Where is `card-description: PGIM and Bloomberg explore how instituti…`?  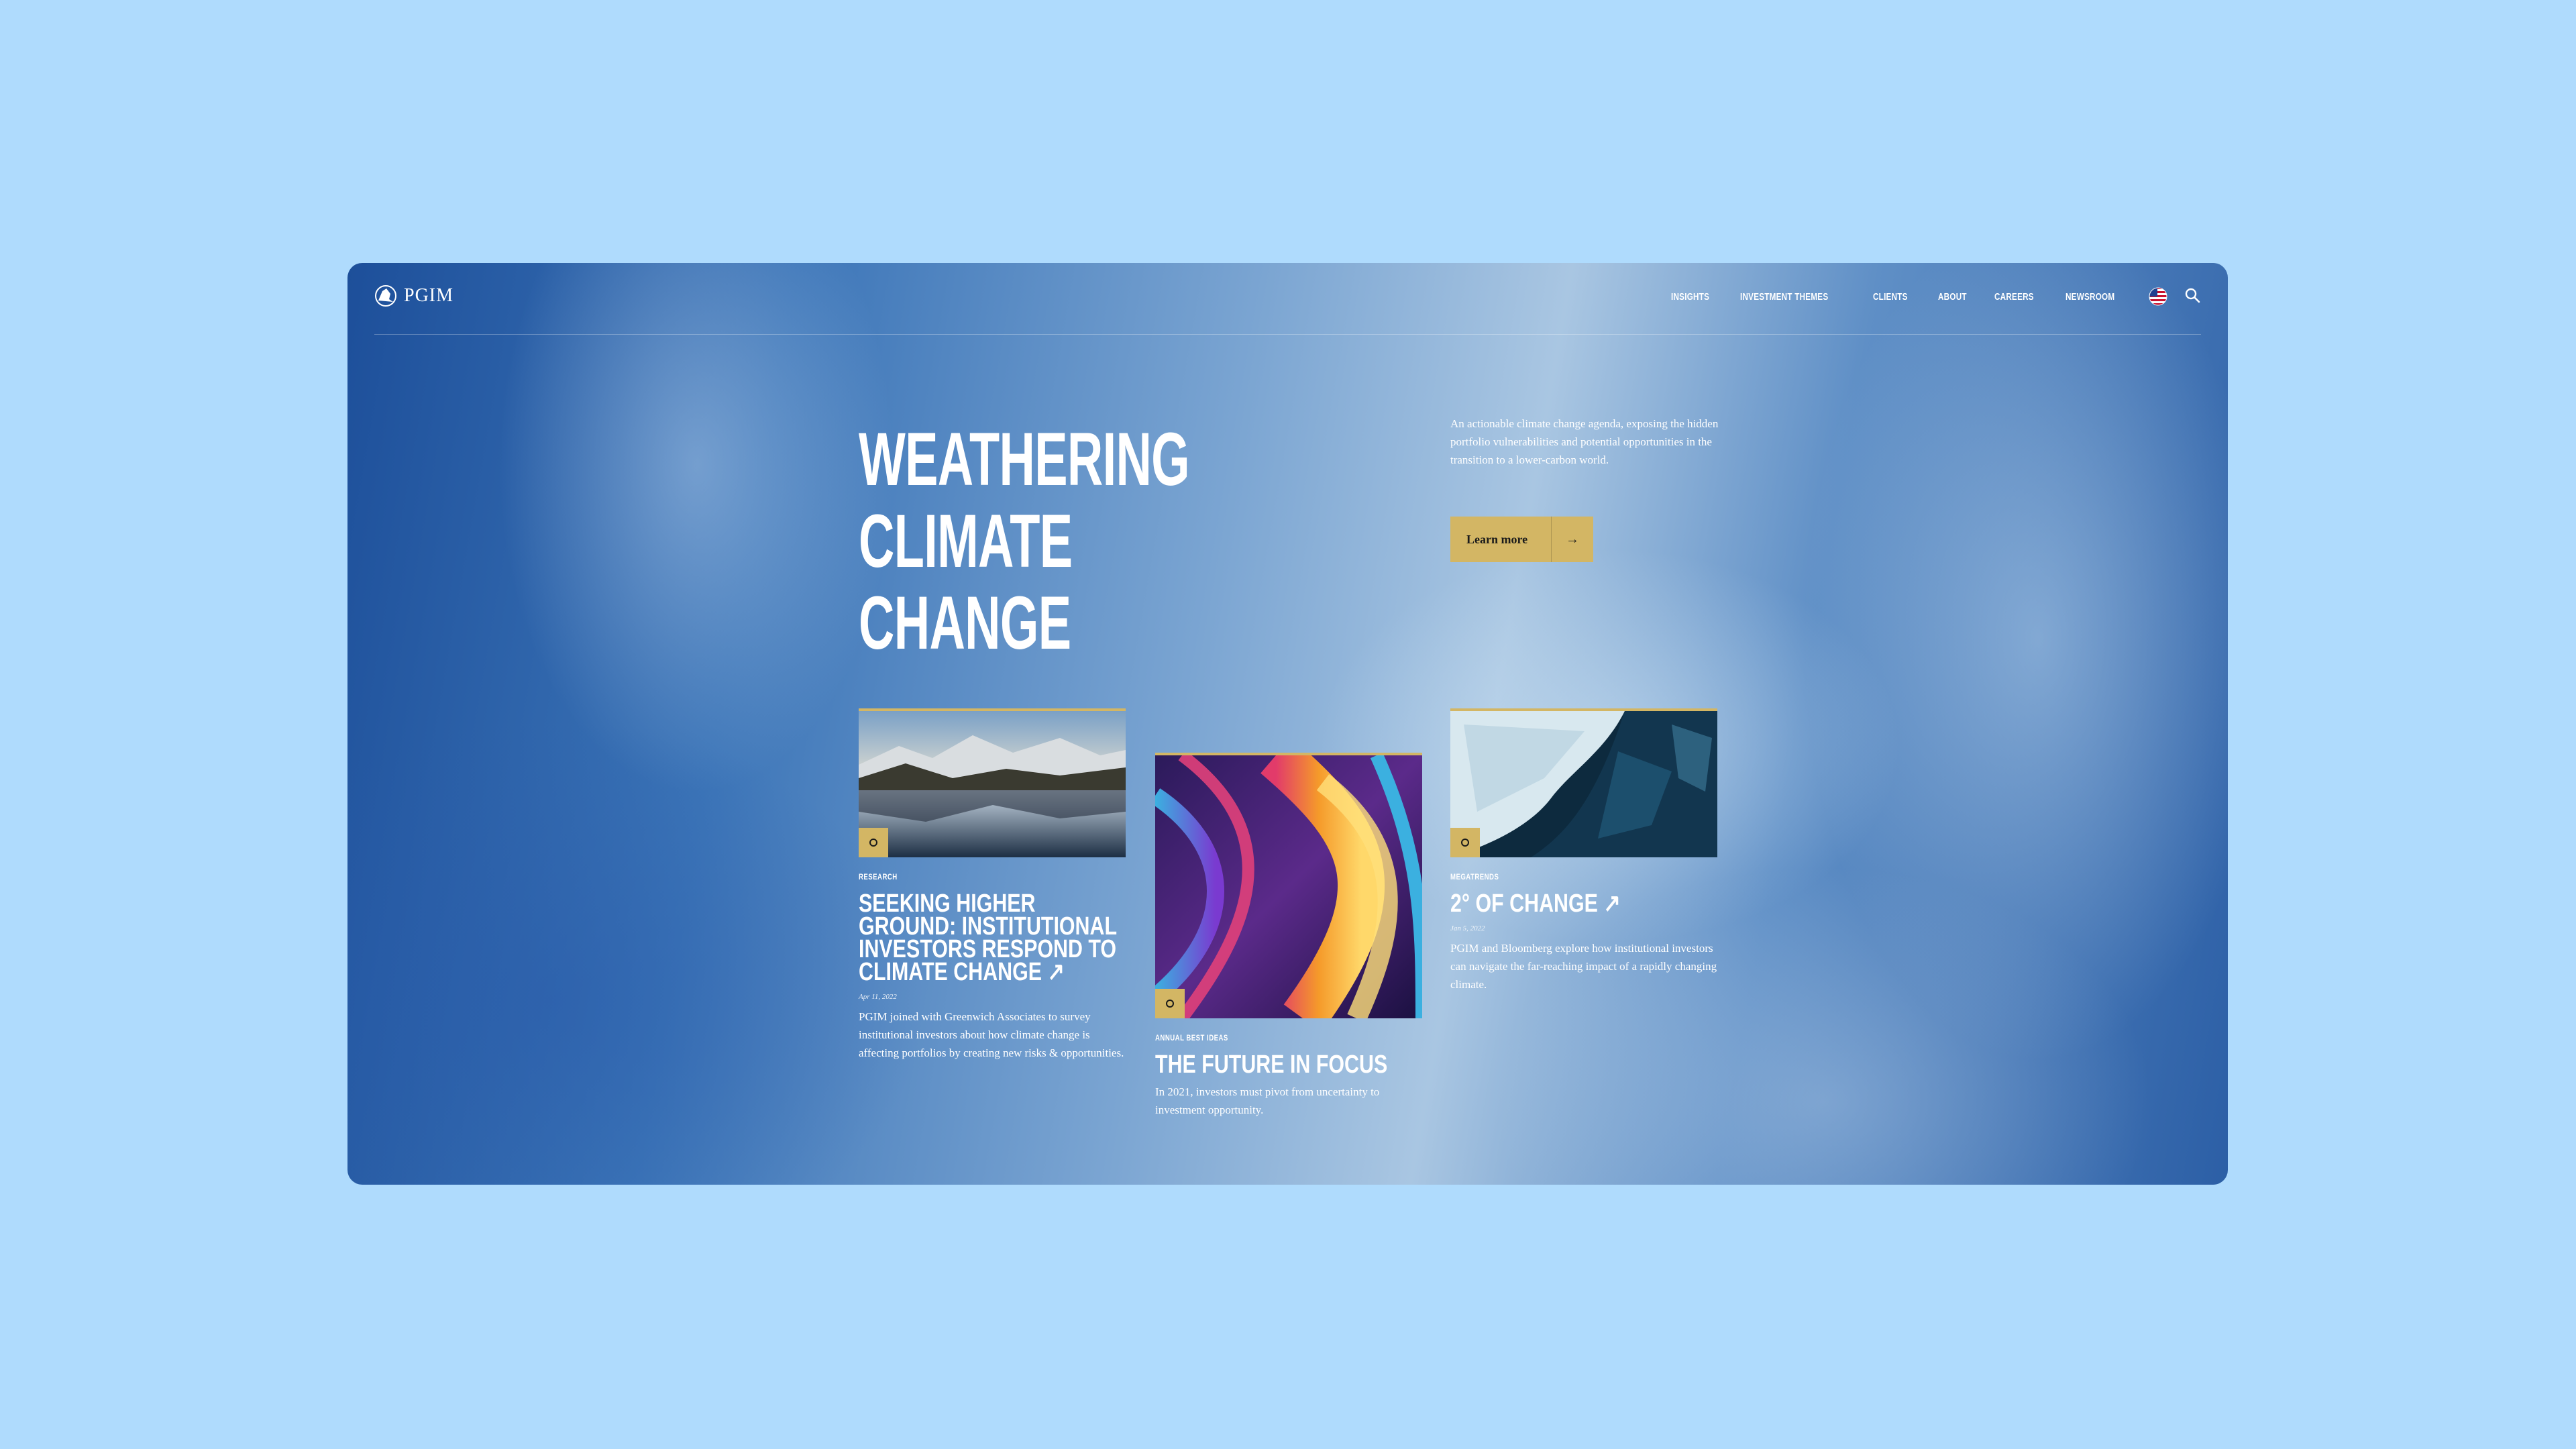
card-description: PGIM and Bloomberg explore how instituti… is located at coordinates (1583, 966).